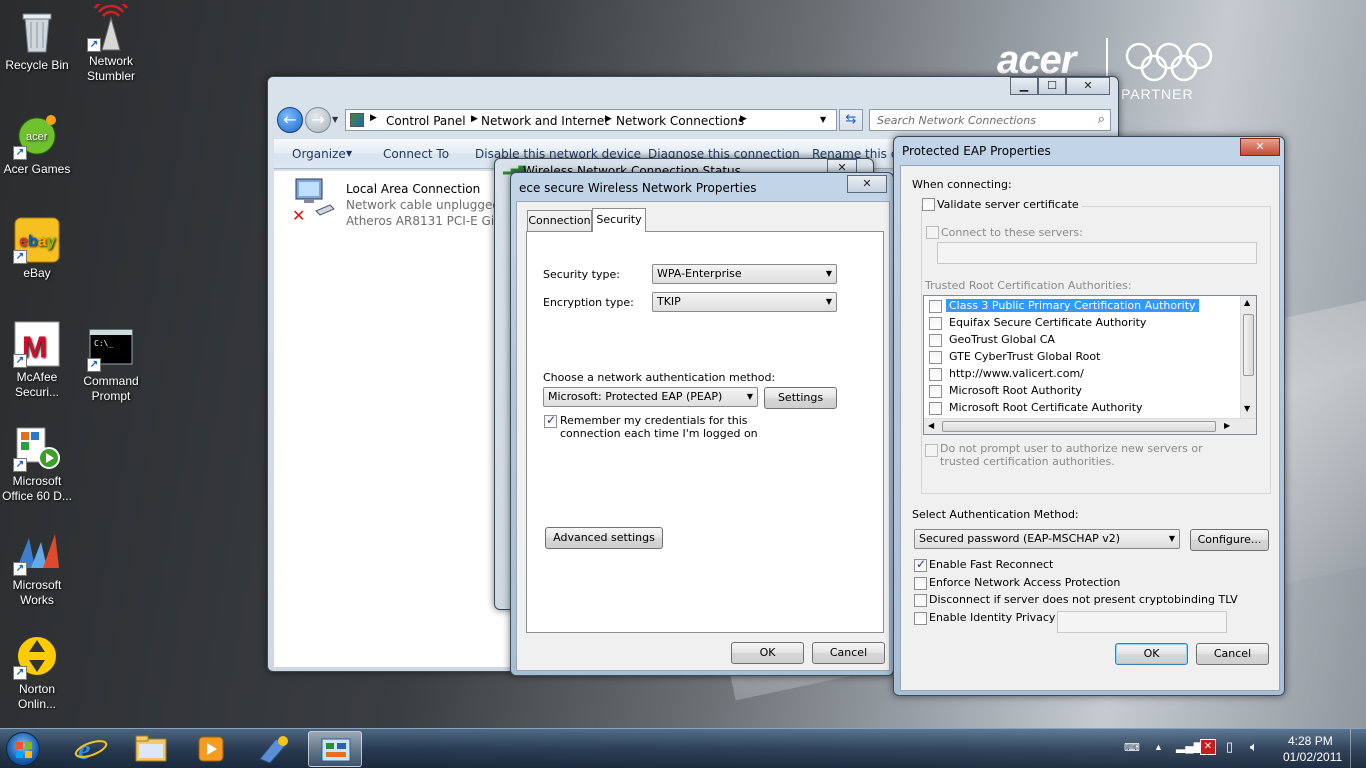 The height and width of the screenshot is (768, 1366). I want to click on scroll-left-icon: ◀, so click(931, 425).